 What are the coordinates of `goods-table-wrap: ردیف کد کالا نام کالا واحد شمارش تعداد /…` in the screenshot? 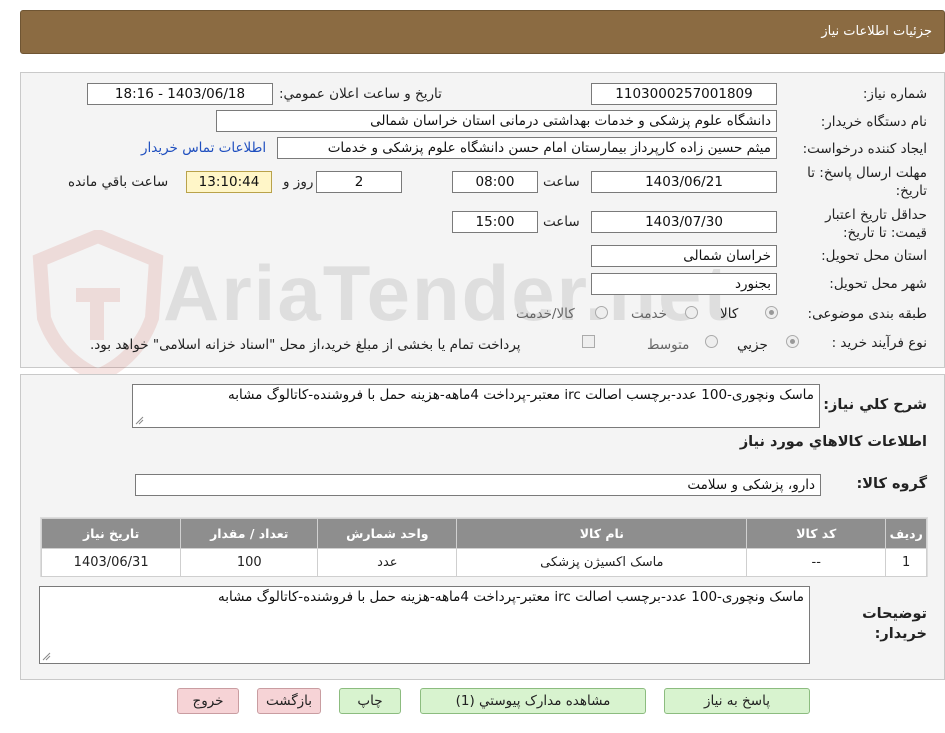 It's located at (484, 547).